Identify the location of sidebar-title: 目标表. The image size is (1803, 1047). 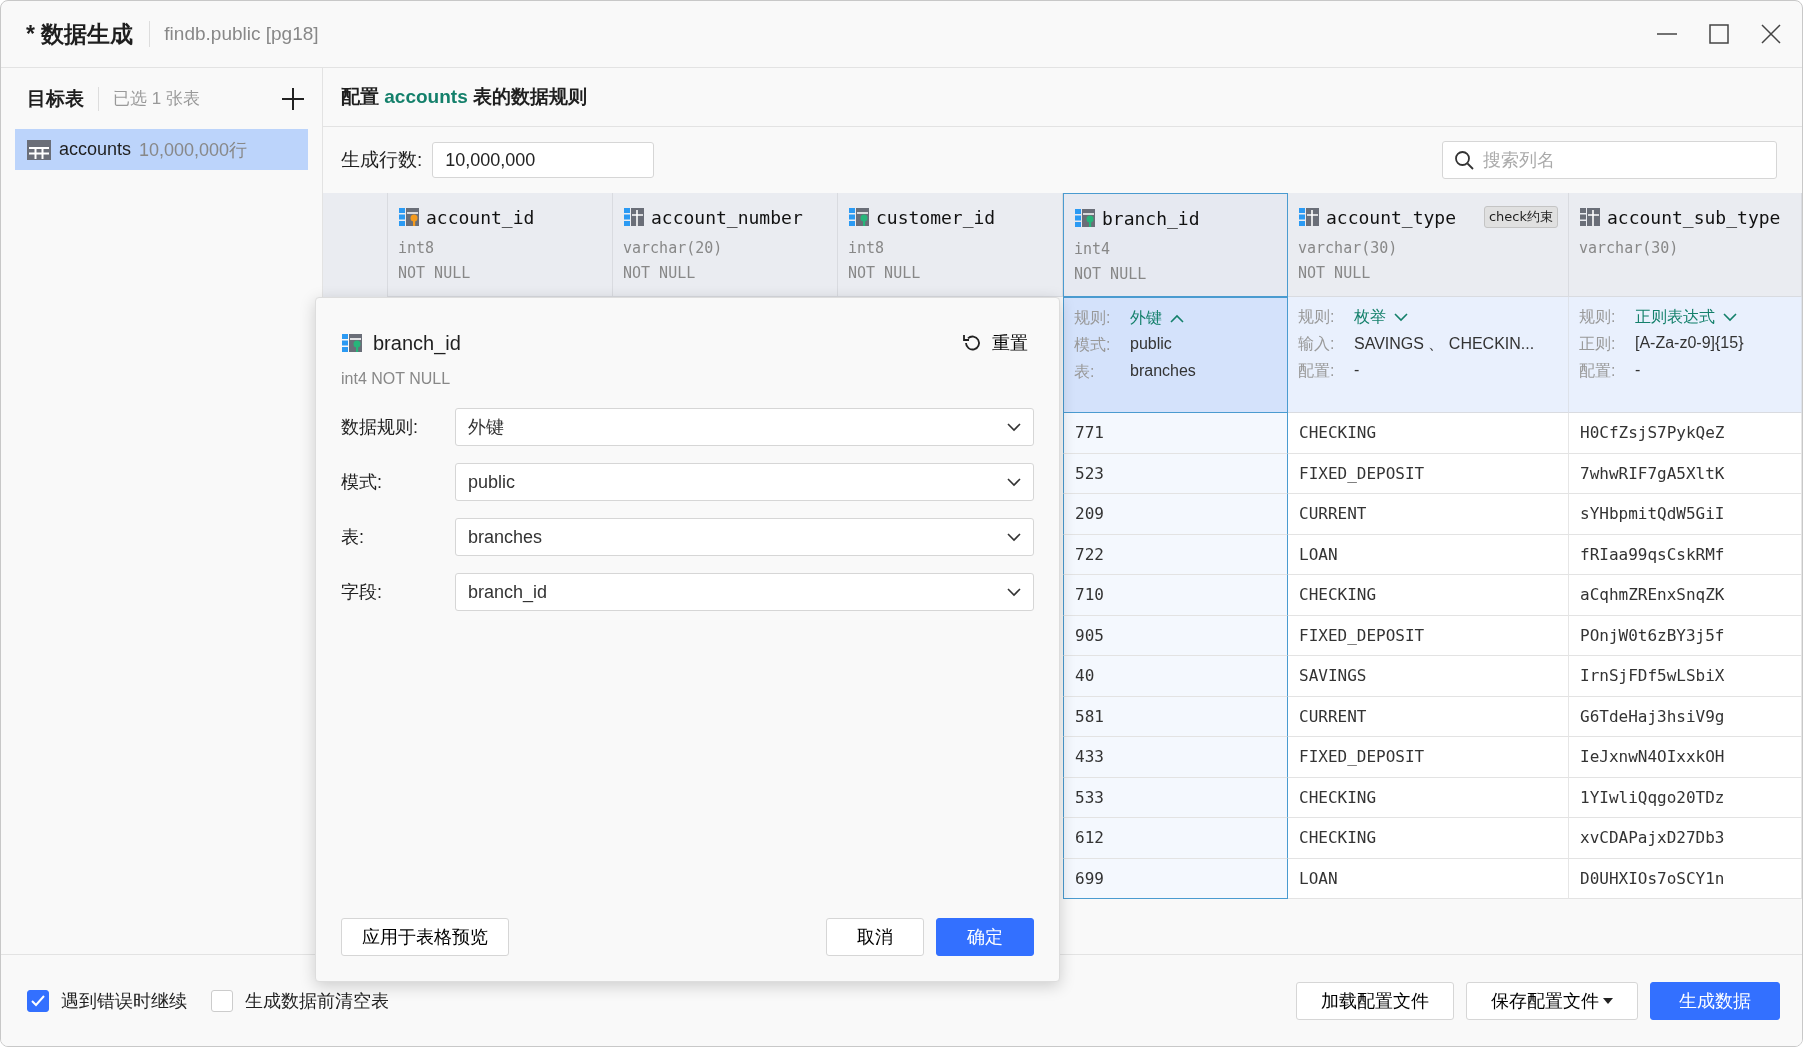
(55, 98).